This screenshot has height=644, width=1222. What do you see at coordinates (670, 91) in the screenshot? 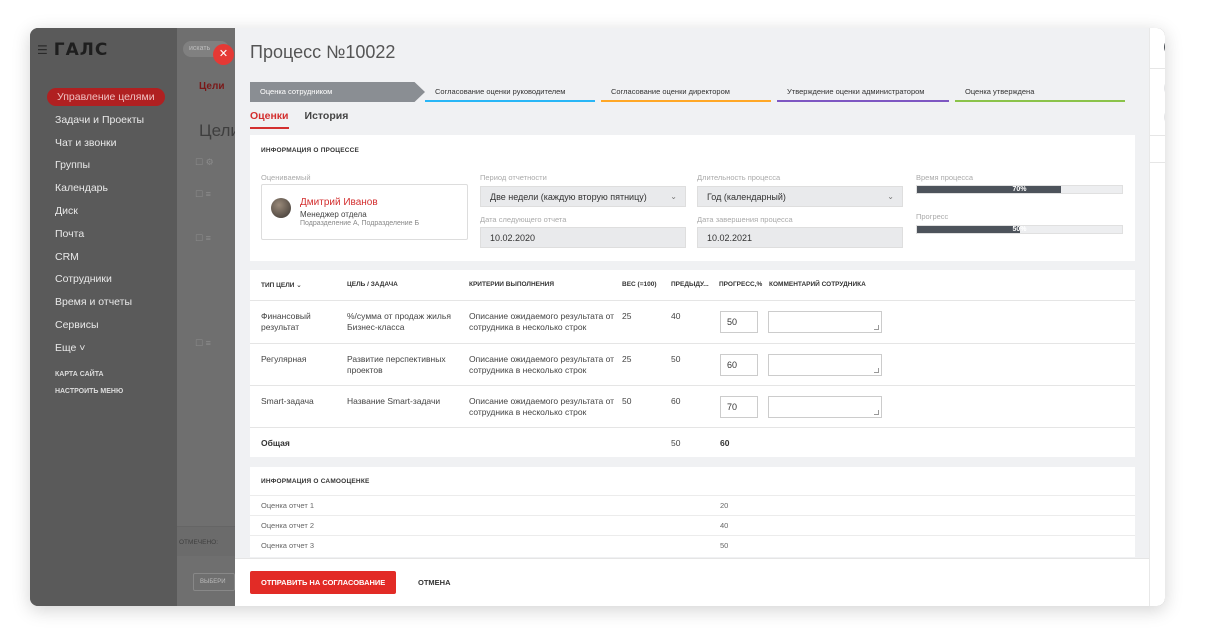
I see `step-label: Согласование оценки директором` at bounding box center [670, 91].